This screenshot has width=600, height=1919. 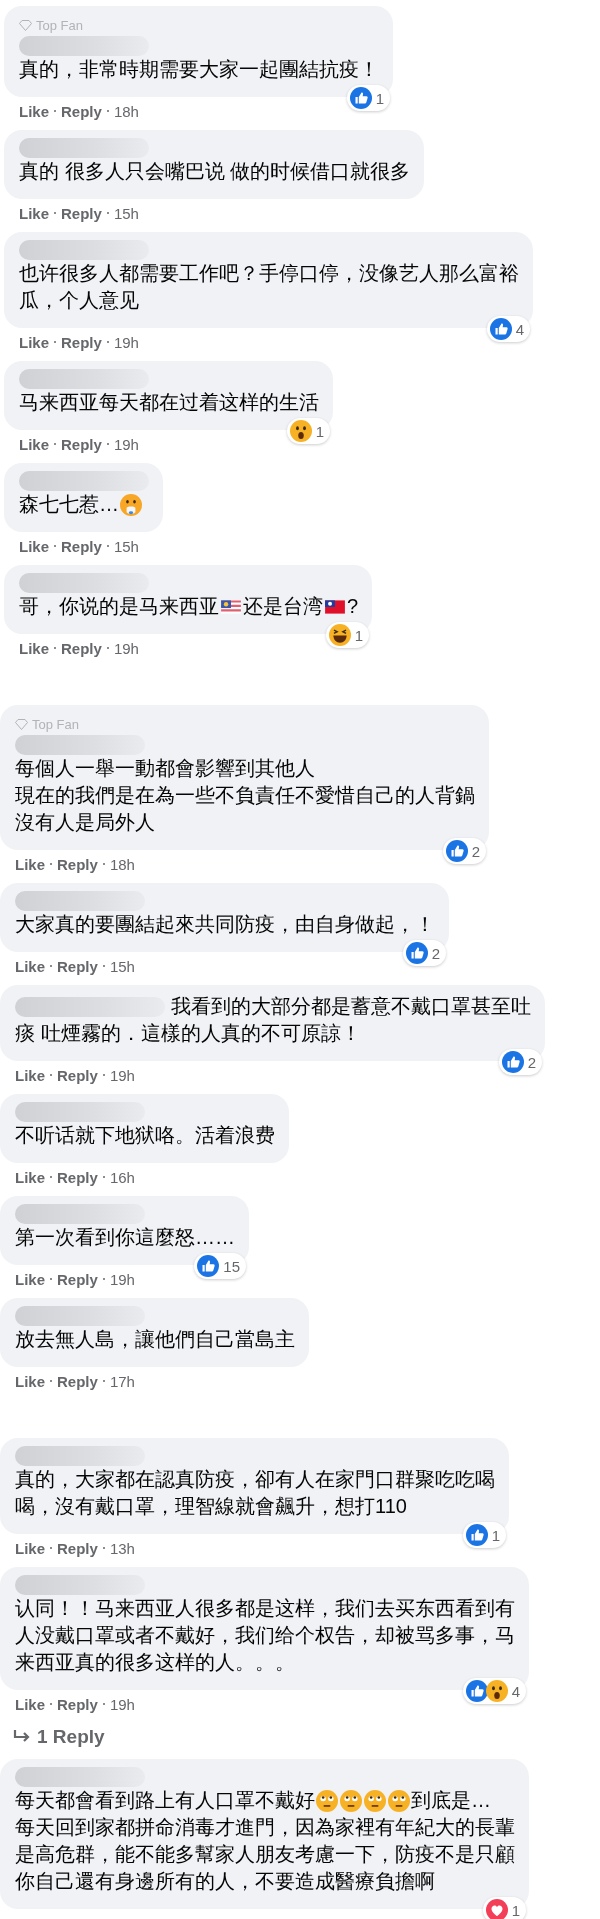 What do you see at coordinates (79, 300) in the screenshot?
I see `comment-text: 瓜，个人意见` at bounding box center [79, 300].